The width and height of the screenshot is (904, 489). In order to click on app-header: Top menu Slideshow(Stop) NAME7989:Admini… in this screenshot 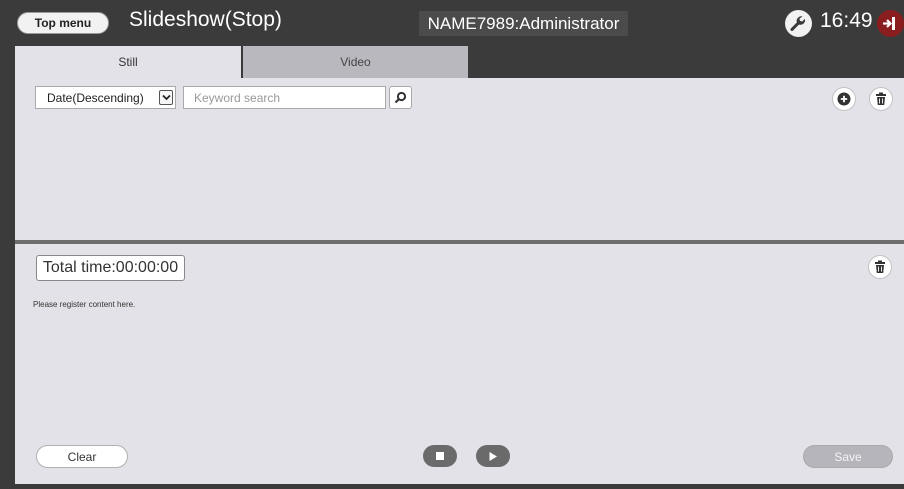, I will do `click(452, 23)`.